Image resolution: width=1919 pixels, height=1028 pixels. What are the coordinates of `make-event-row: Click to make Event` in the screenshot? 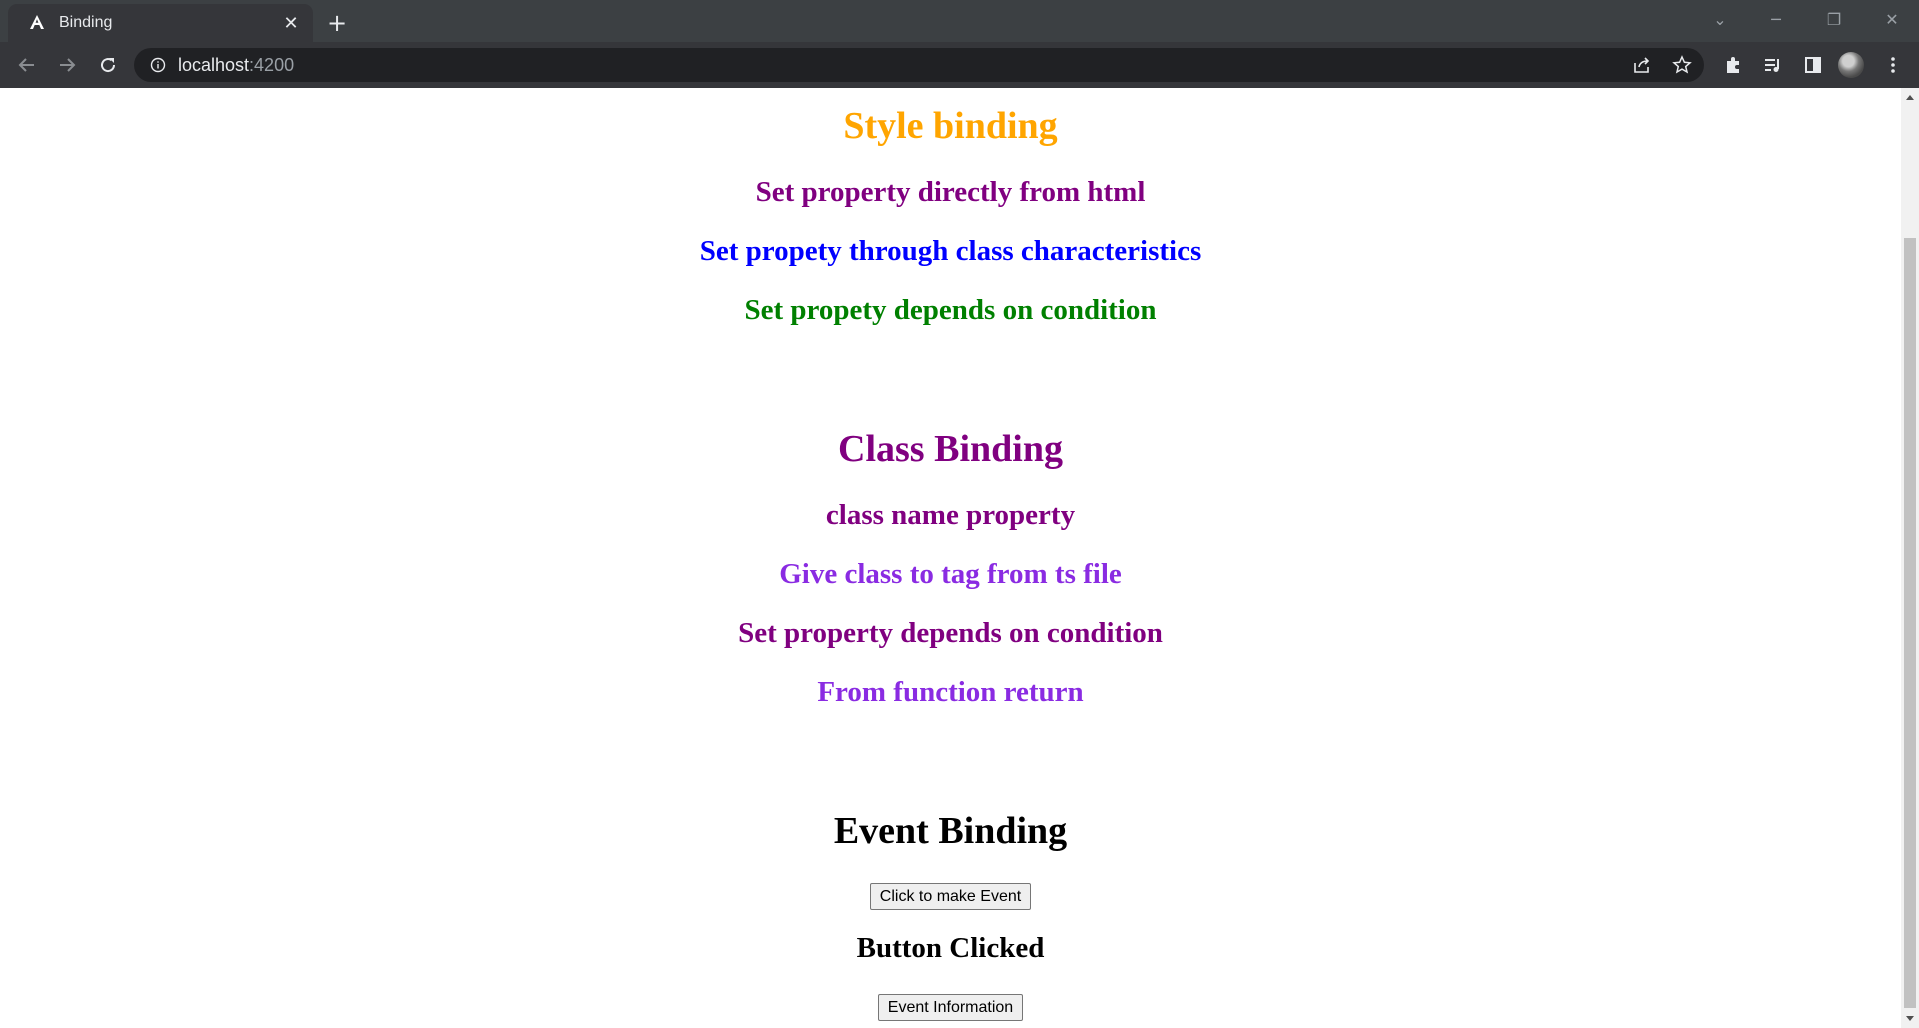 It's located at (950, 896).